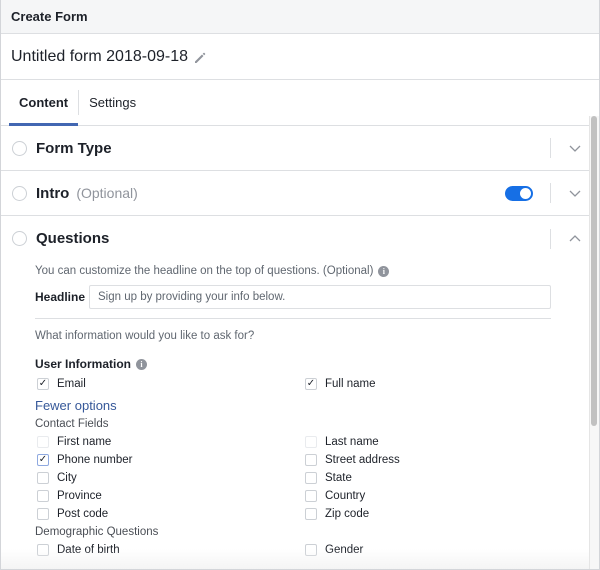 The height and width of the screenshot is (570, 600). Describe the element at coordinates (427, 384) in the screenshot. I see `checkbox-full-name: ✓ Full name` at that location.